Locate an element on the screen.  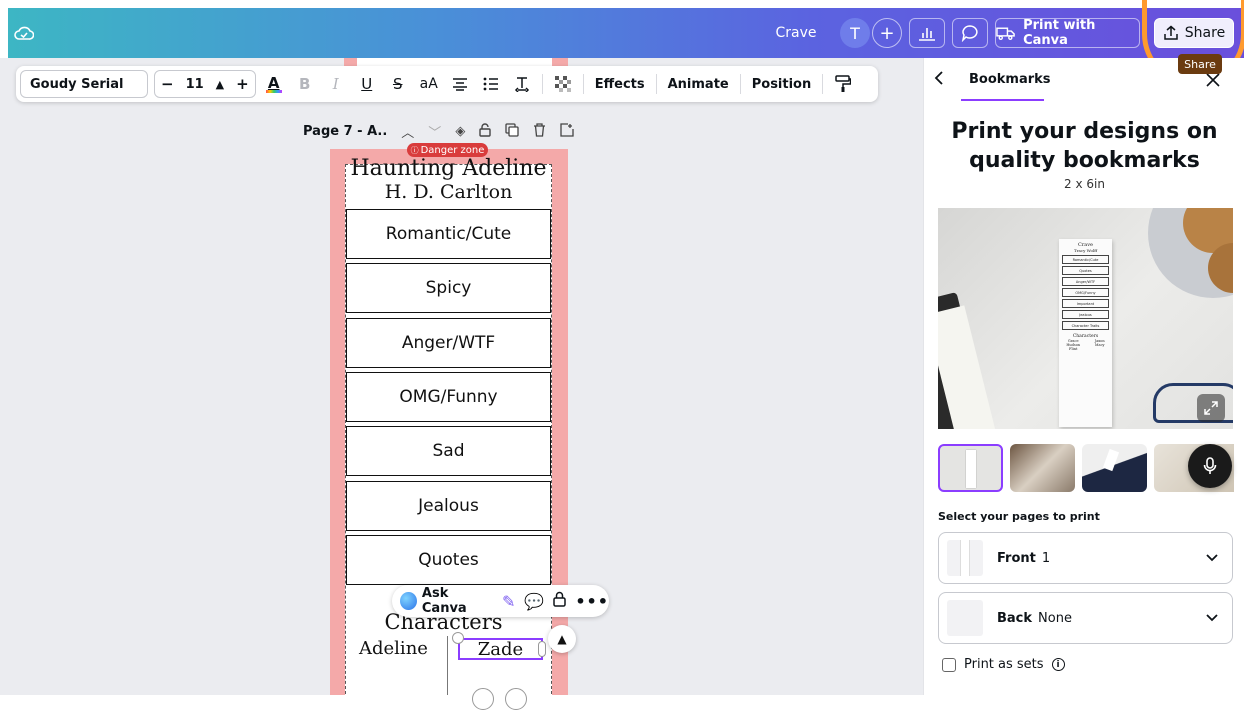
selected-text-box: Zade is located at coordinates (500, 649).